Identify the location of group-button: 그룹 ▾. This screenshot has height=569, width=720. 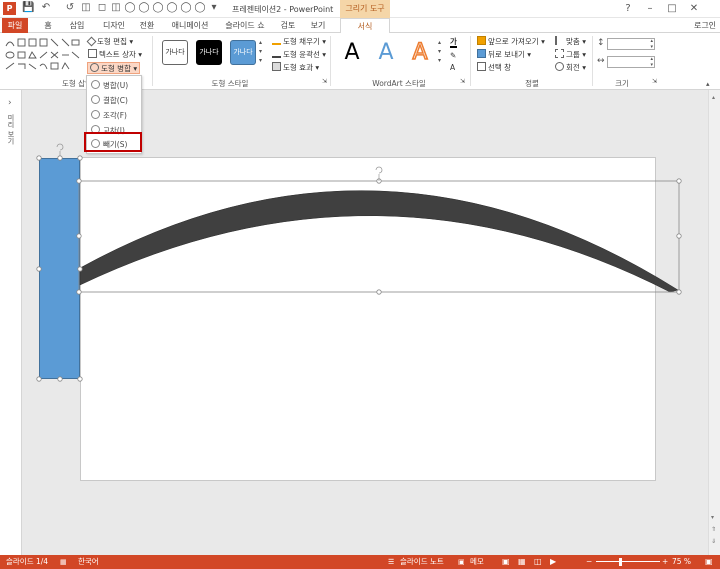
(570, 55).